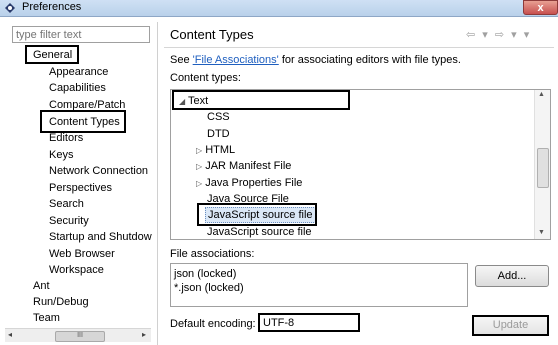  Describe the element at coordinates (369, 60) in the screenshot. I see `desc-suffix: for associating editors with file types.` at that location.